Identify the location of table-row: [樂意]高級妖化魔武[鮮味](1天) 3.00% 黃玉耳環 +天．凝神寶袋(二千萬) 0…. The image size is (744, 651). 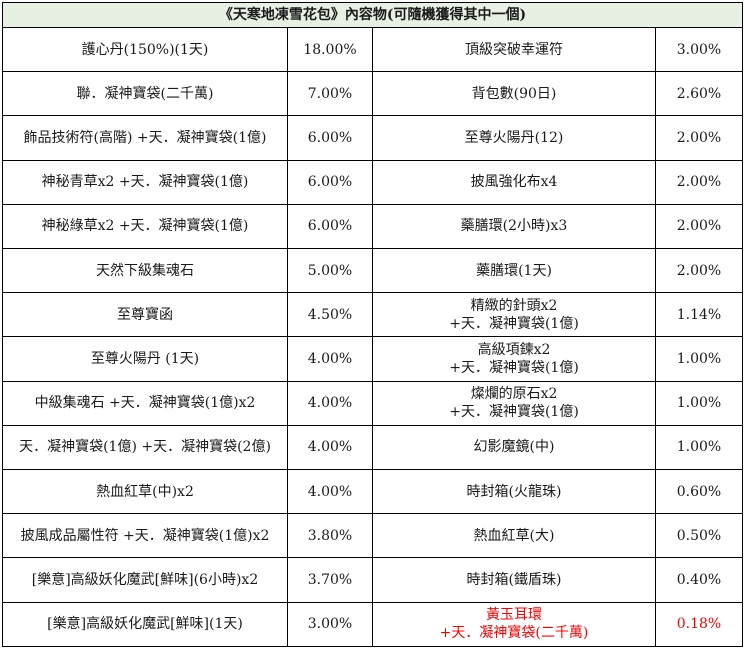
(372, 624).